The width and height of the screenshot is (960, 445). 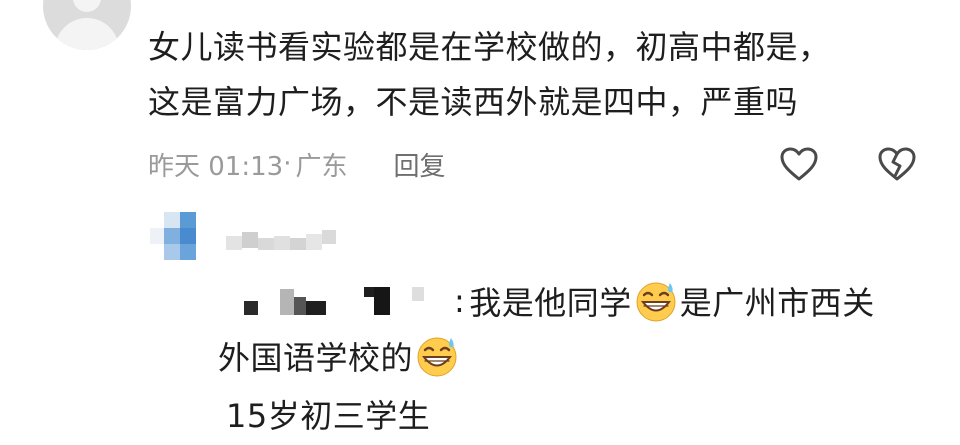 What do you see at coordinates (460, 301) in the screenshot?
I see `reply-colon: :` at bounding box center [460, 301].